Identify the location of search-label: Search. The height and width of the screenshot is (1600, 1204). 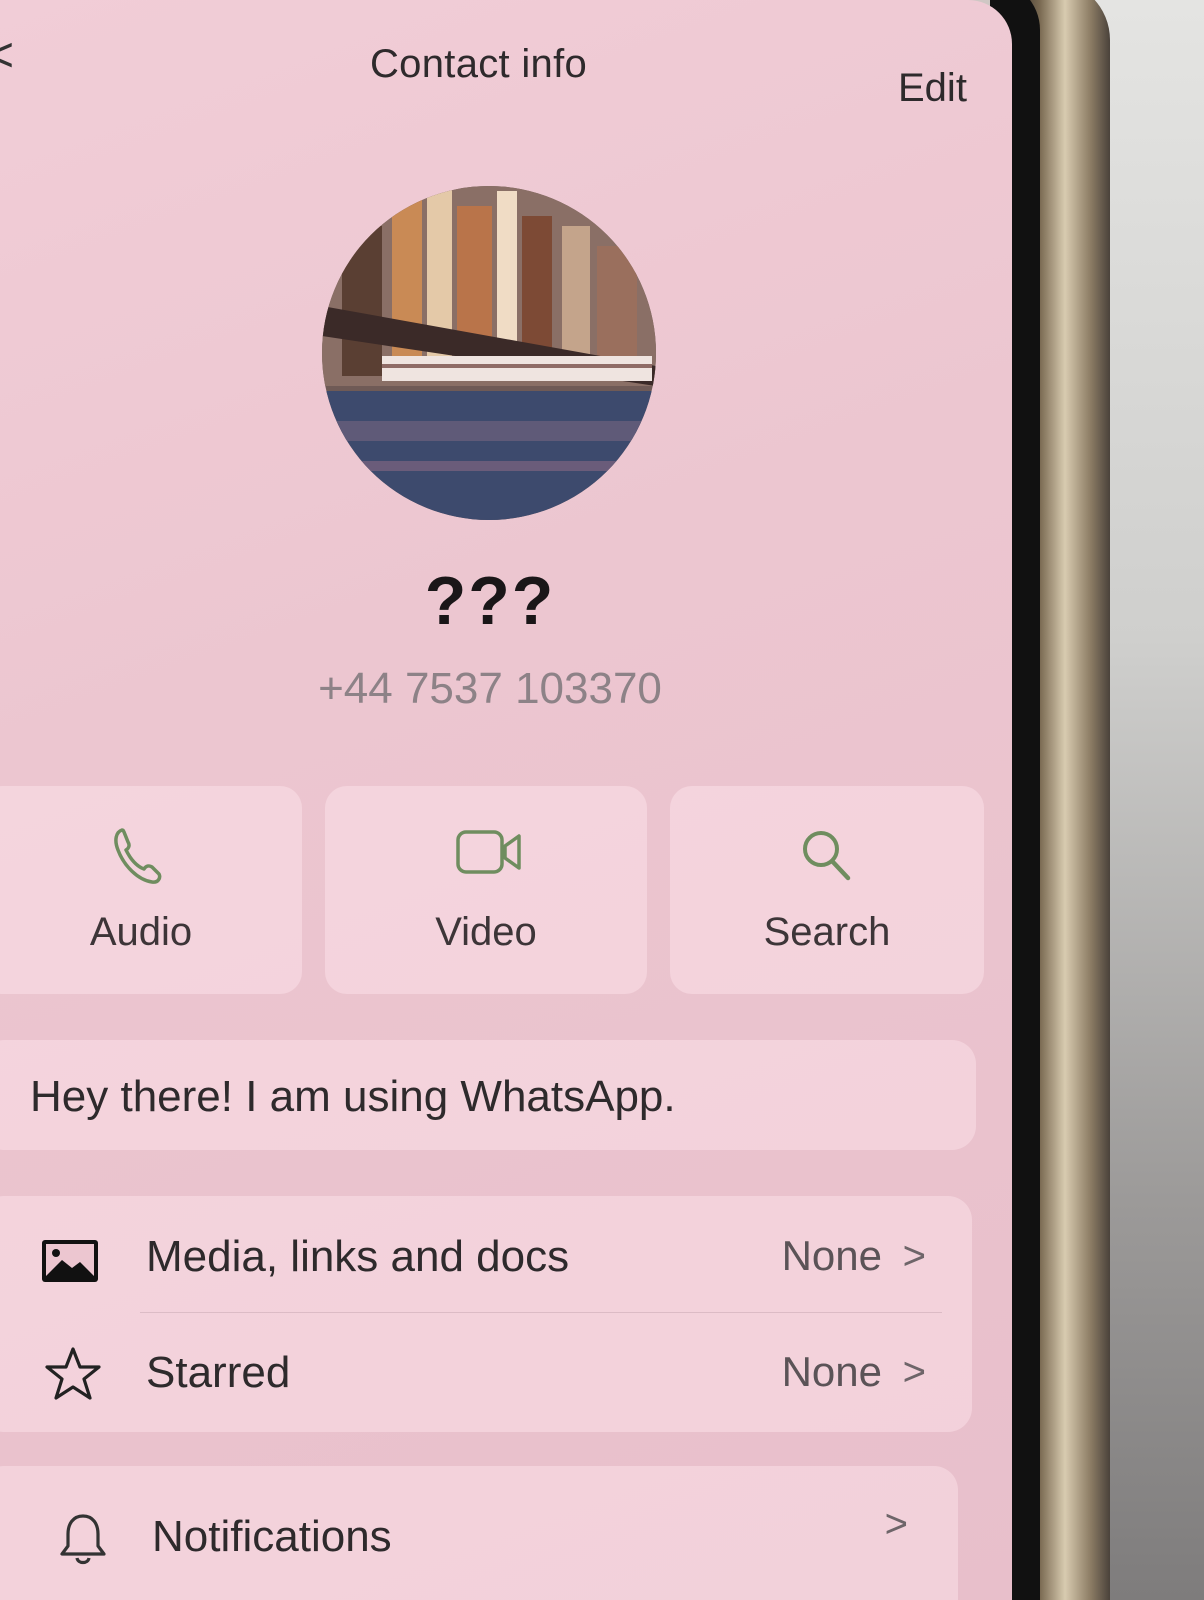
(827, 932).